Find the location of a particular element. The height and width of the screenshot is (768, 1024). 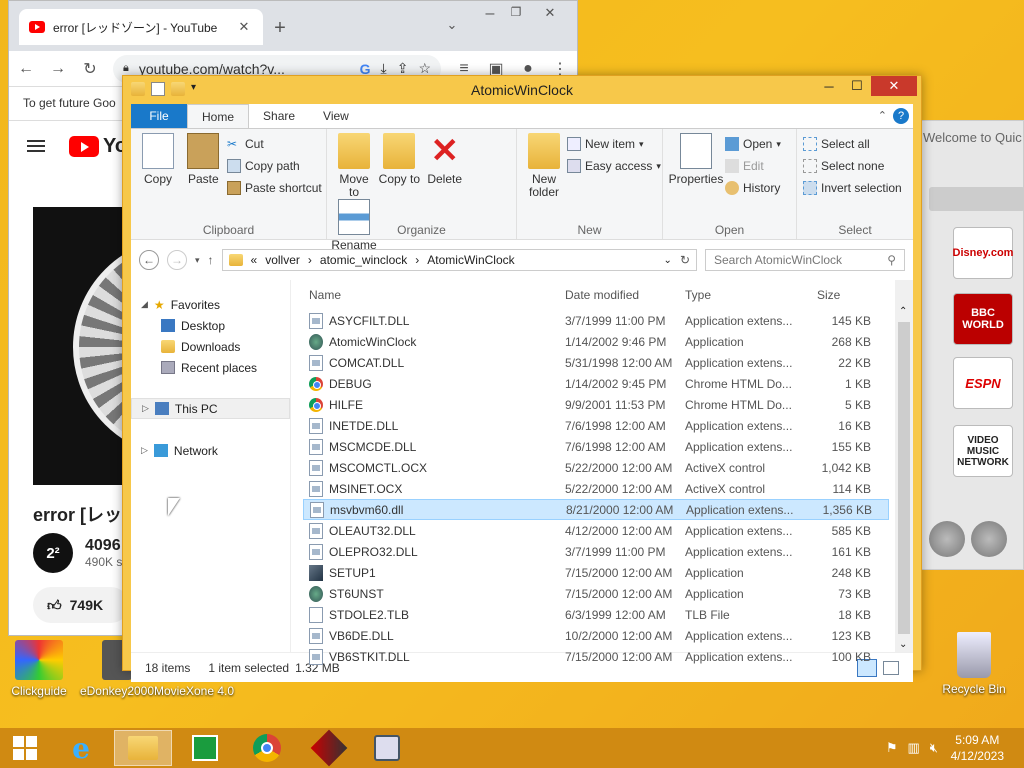

bbc-world-logo: BBC WORLD is located at coordinates (983, 319).